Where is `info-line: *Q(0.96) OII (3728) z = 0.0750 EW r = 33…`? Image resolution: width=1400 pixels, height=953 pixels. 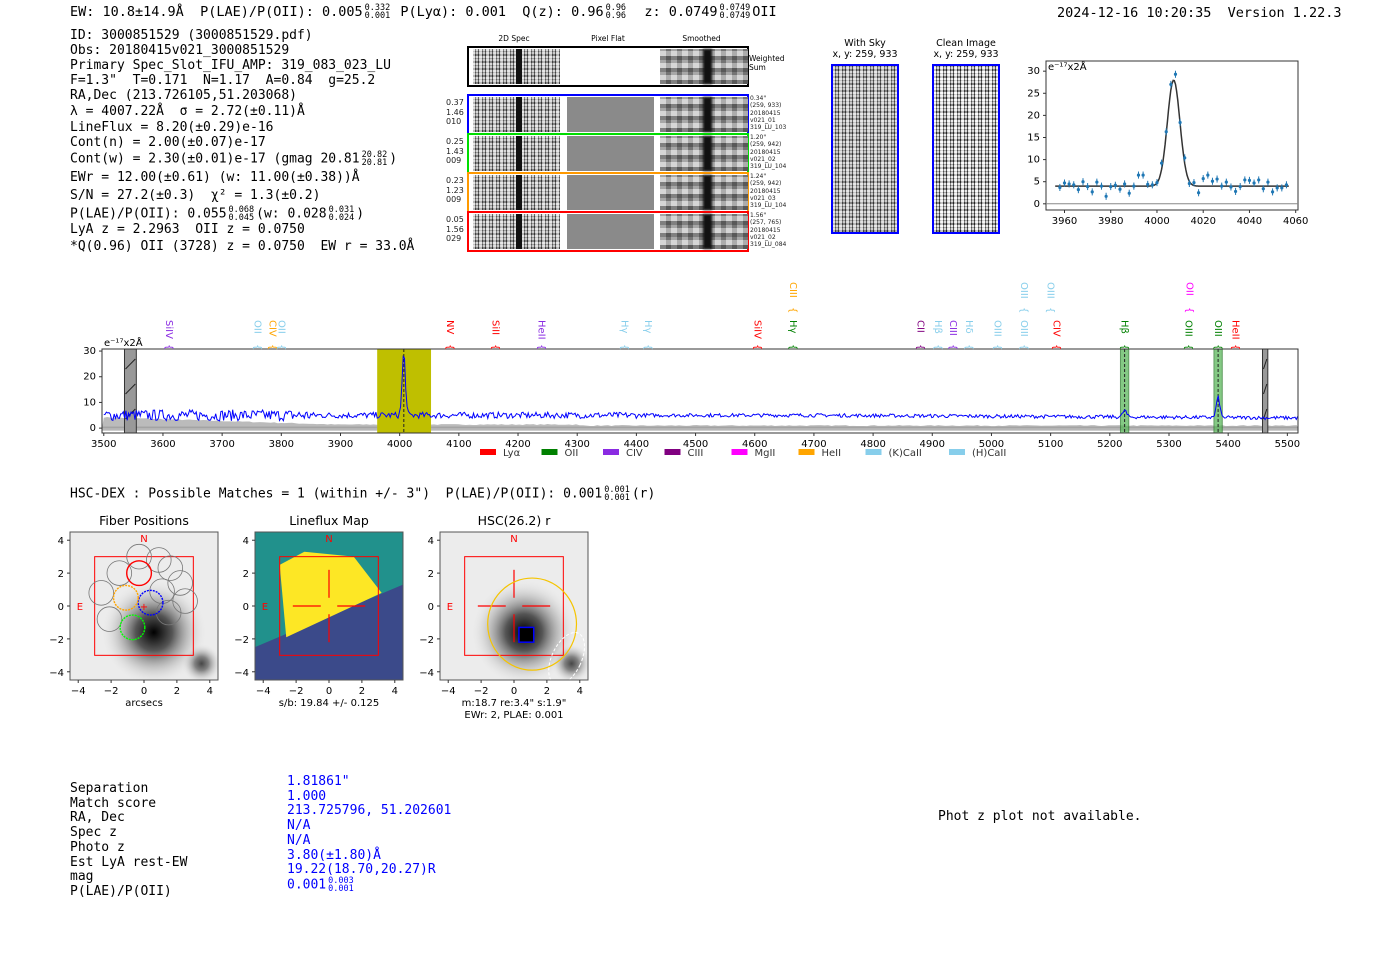 info-line: *Q(0.96) OII (3728) z = 0.0750 EW r = 33… is located at coordinates (242, 246).